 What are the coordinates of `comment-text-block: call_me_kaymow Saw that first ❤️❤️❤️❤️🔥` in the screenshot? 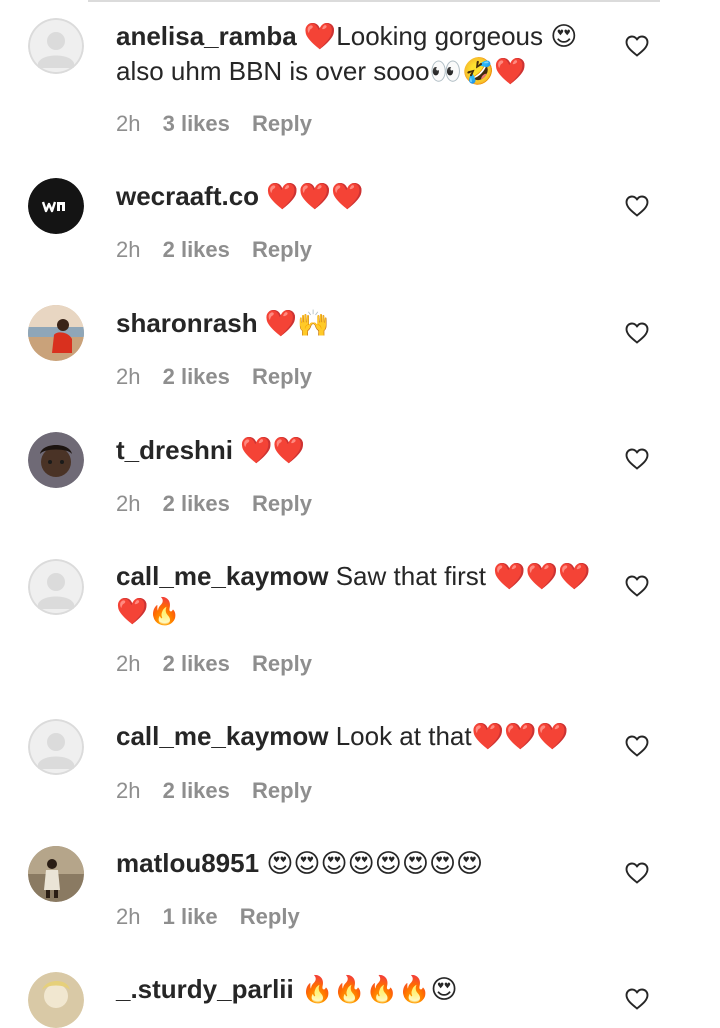 It's located at (361, 594).